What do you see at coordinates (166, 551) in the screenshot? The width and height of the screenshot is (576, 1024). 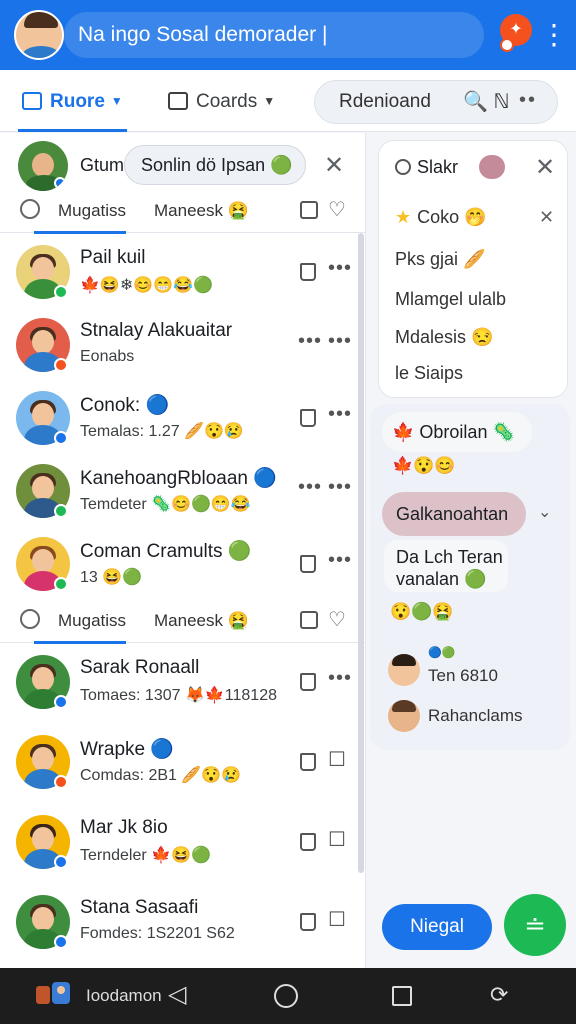 I see `contact-name: Coman Cramults 🟢` at bounding box center [166, 551].